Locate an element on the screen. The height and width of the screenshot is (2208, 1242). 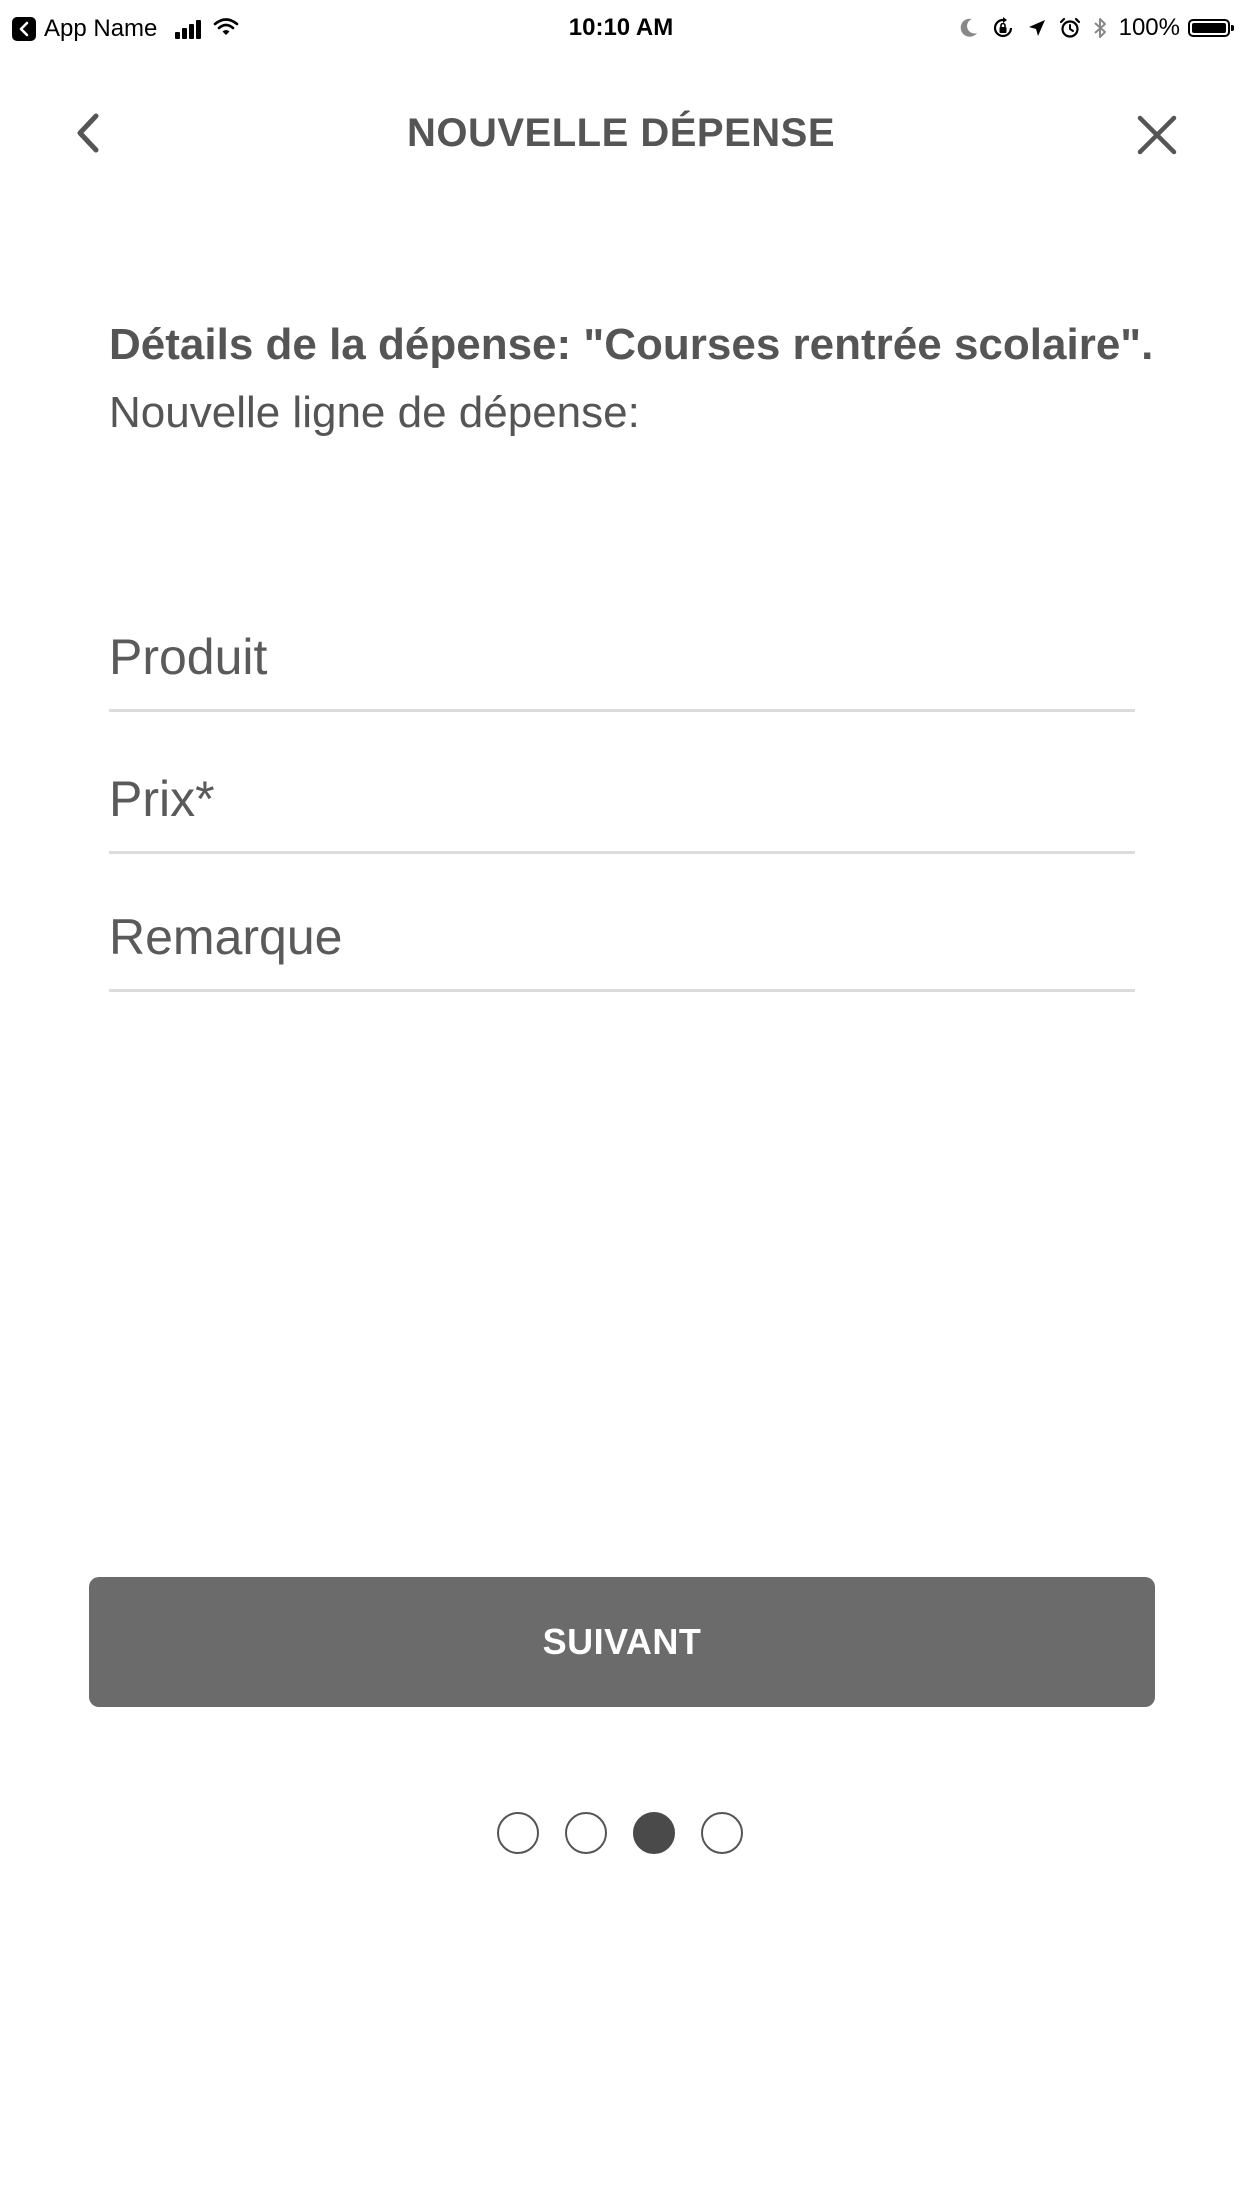
price-field is located at coordinates (622, 809).